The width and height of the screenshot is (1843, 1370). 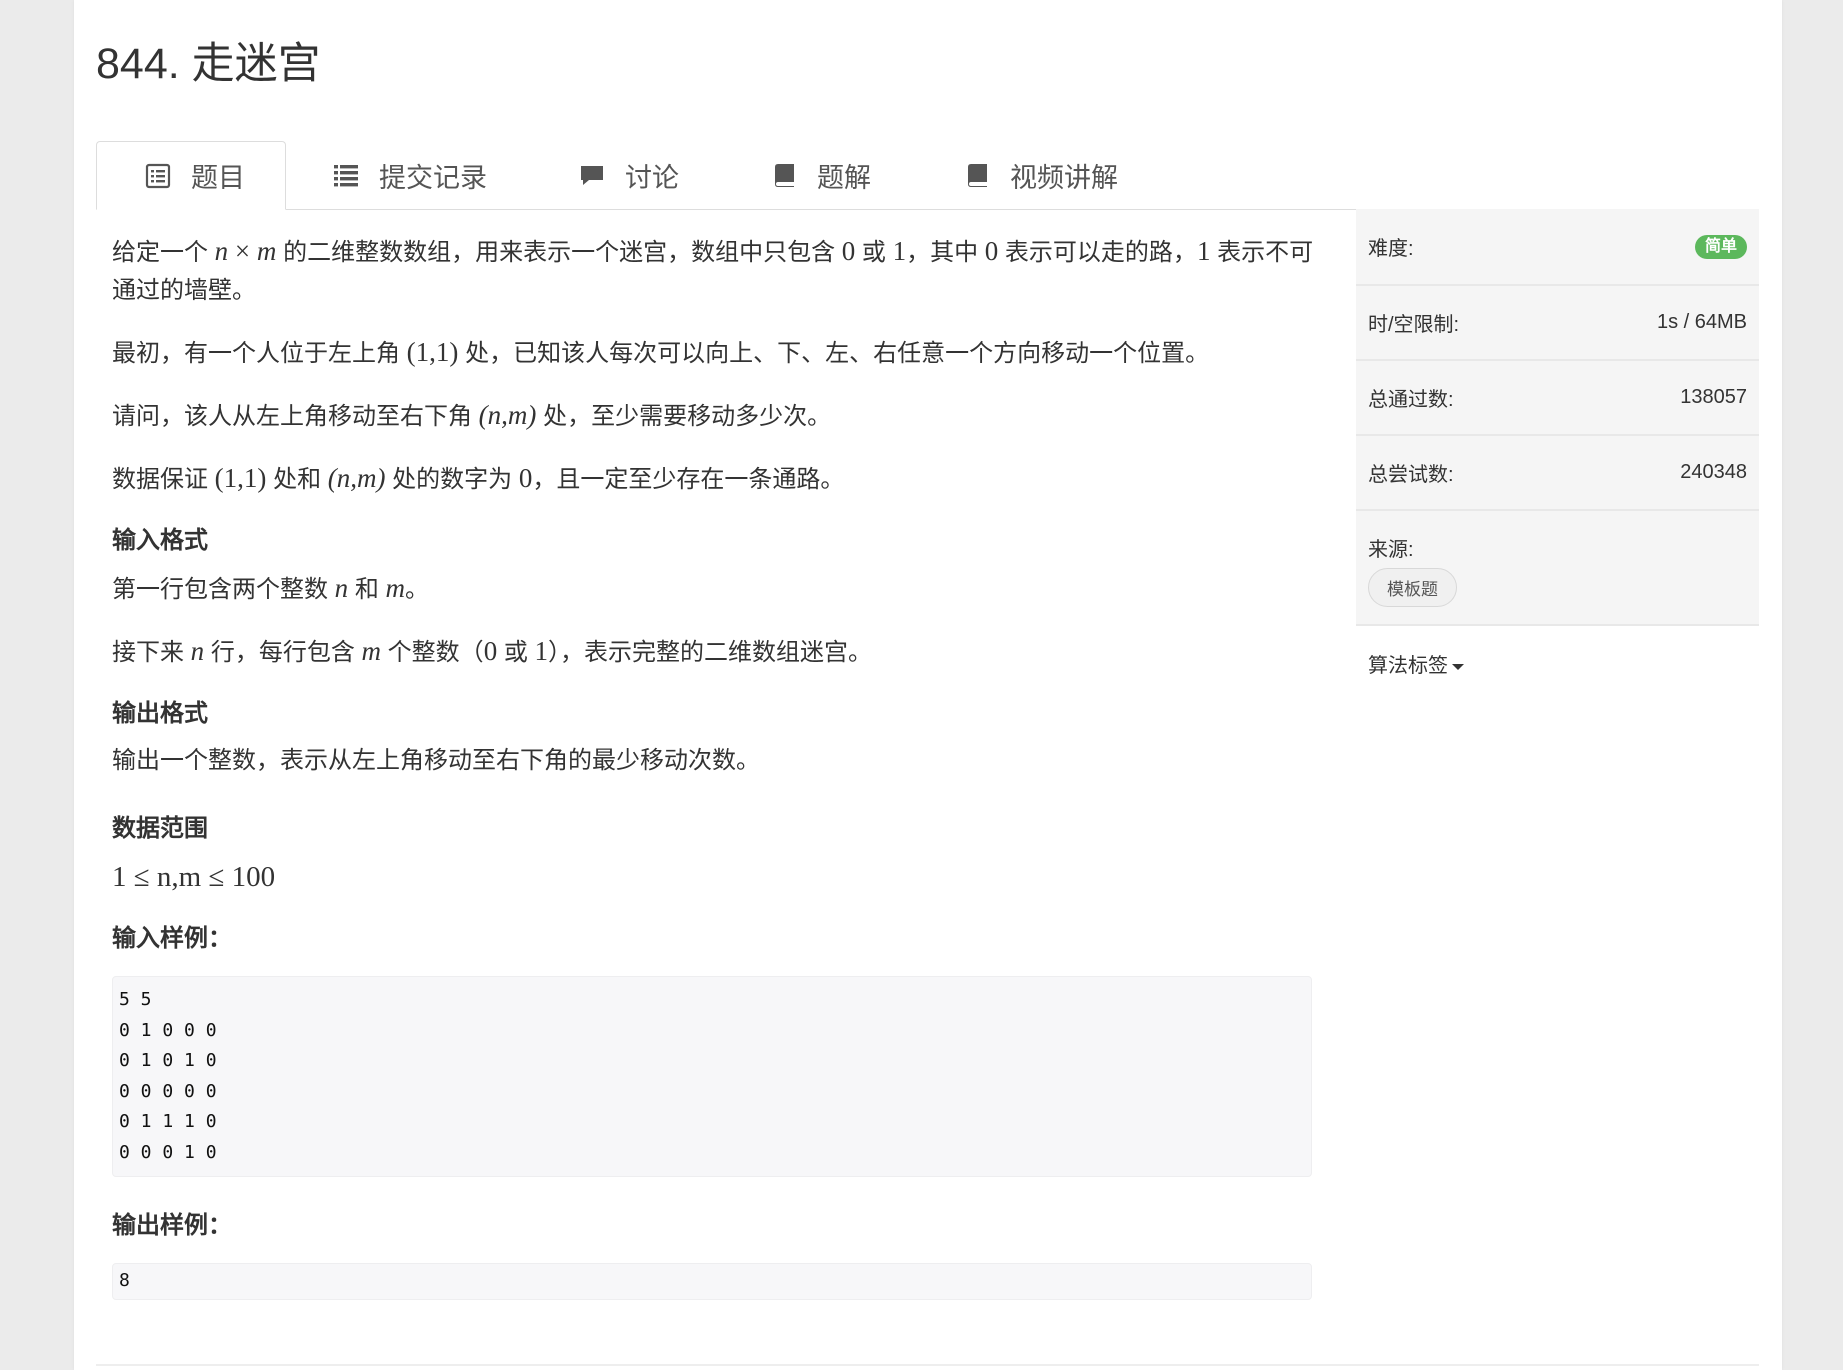 I want to click on input-format-paragraph: 接下来 n 行，每行包含 m 个整数（0 或 1），表示完整的二维数组迷宫。, so click(x=492, y=651).